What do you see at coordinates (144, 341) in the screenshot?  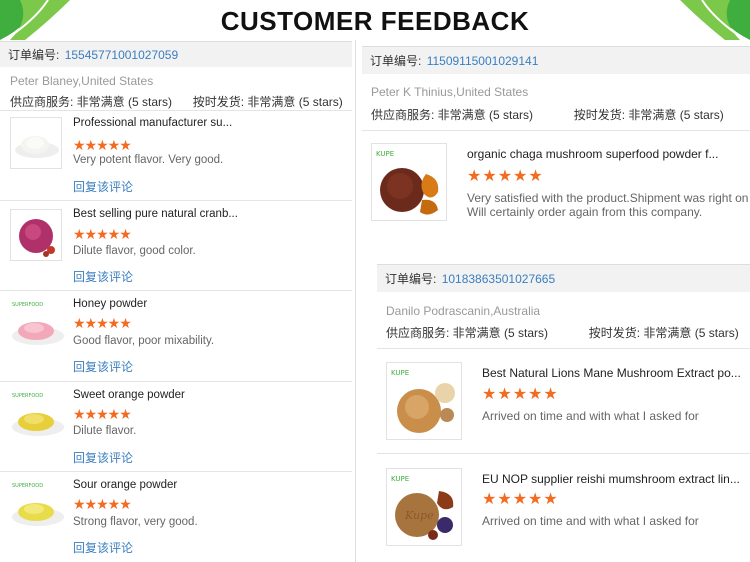 I see `review-comment: Good flavor, poor mixability.` at bounding box center [144, 341].